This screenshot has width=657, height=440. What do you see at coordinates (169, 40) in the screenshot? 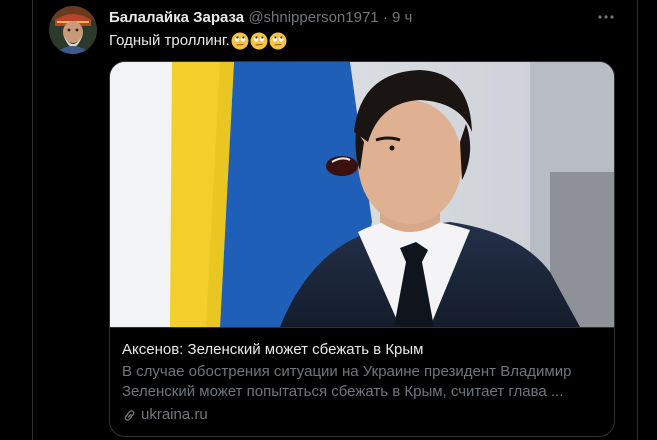
I see `tweet-text-content: Годный троллинг.` at bounding box center [169, 40].